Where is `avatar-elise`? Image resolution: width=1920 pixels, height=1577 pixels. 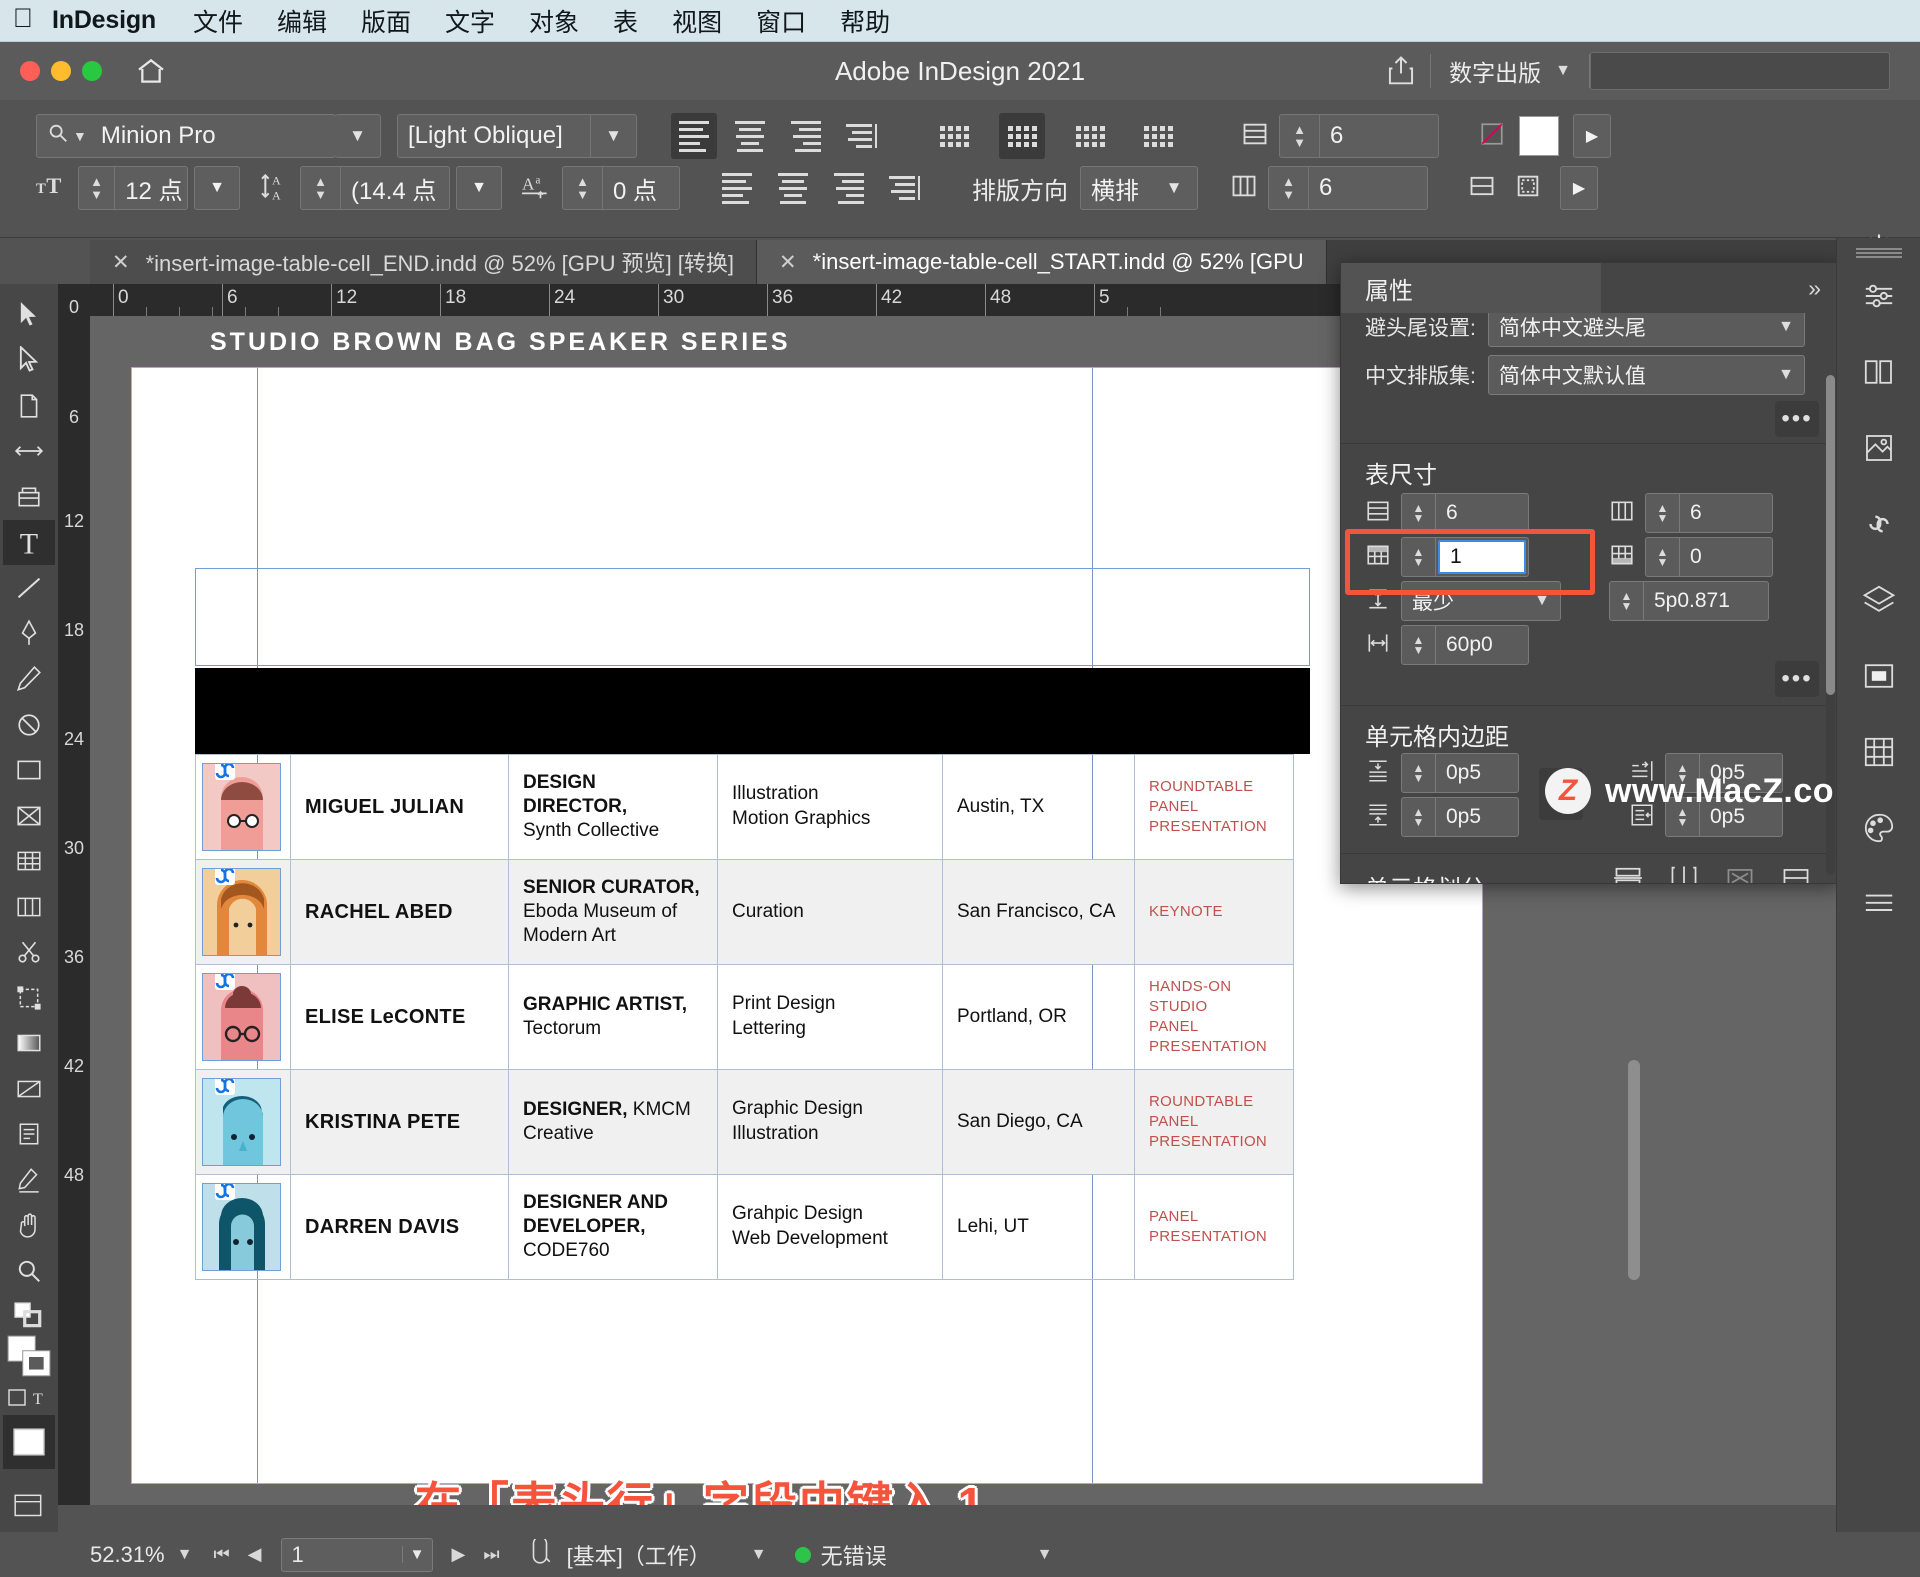
avatar-elise is located at coordinates (241, 1017).